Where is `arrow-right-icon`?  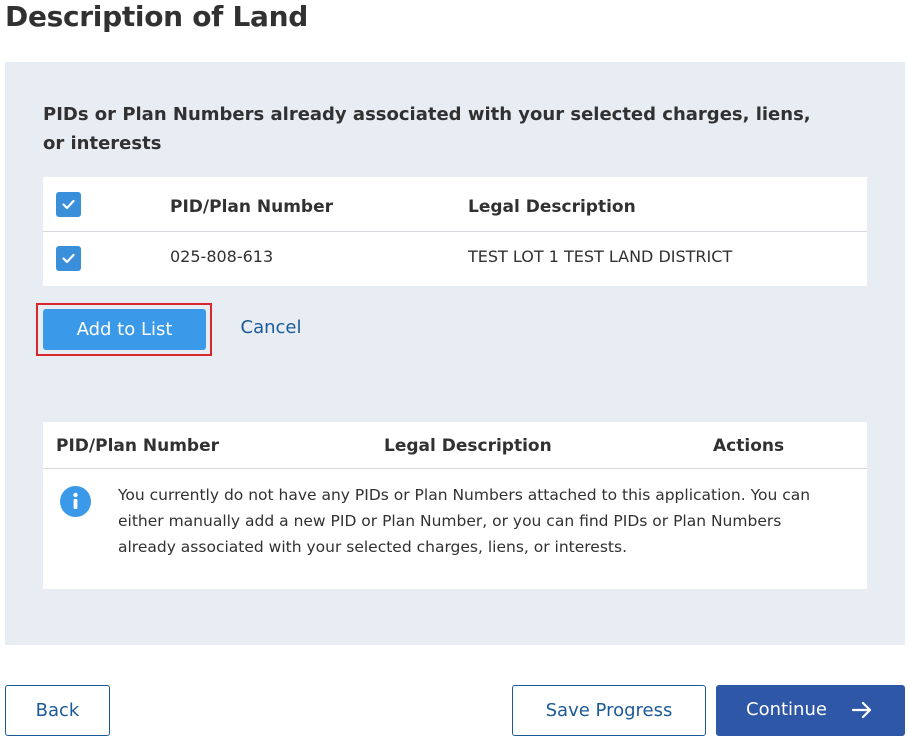
arrow-right-icon is located at coordinates (862, 710).